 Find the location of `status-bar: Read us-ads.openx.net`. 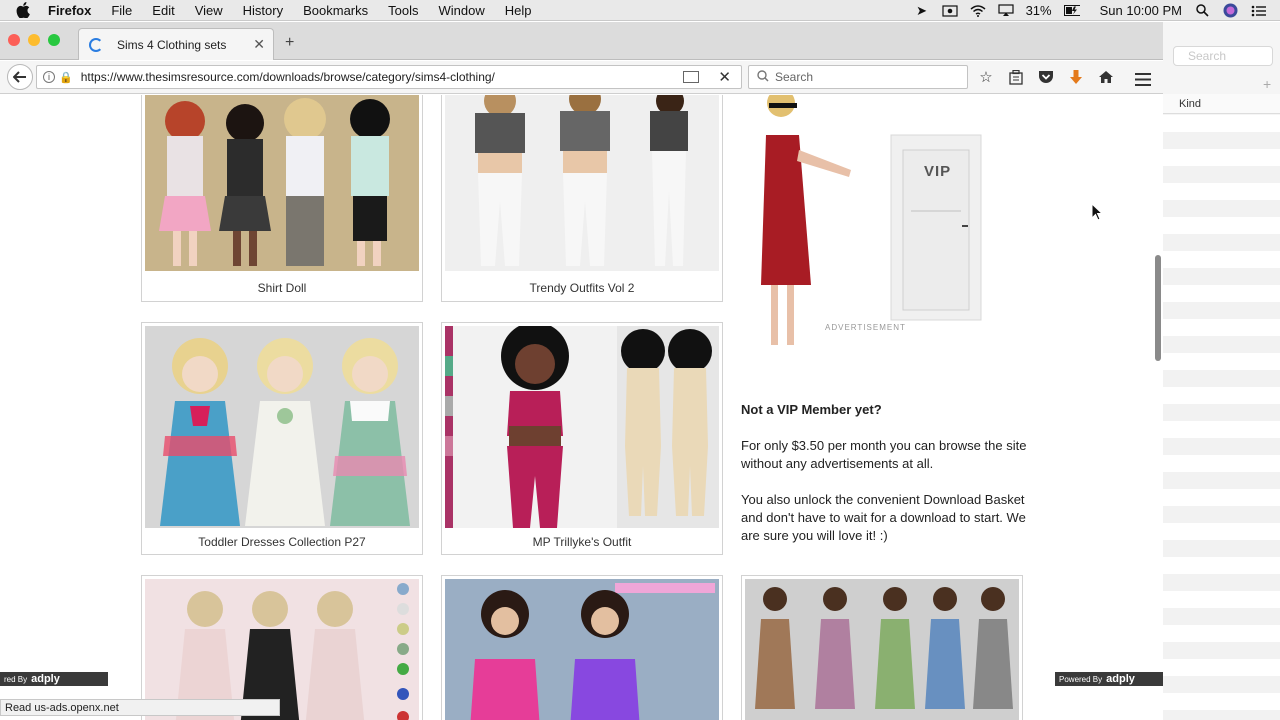

status-bar: Read us-ads.openx.net is located at coordinates (140, 707).